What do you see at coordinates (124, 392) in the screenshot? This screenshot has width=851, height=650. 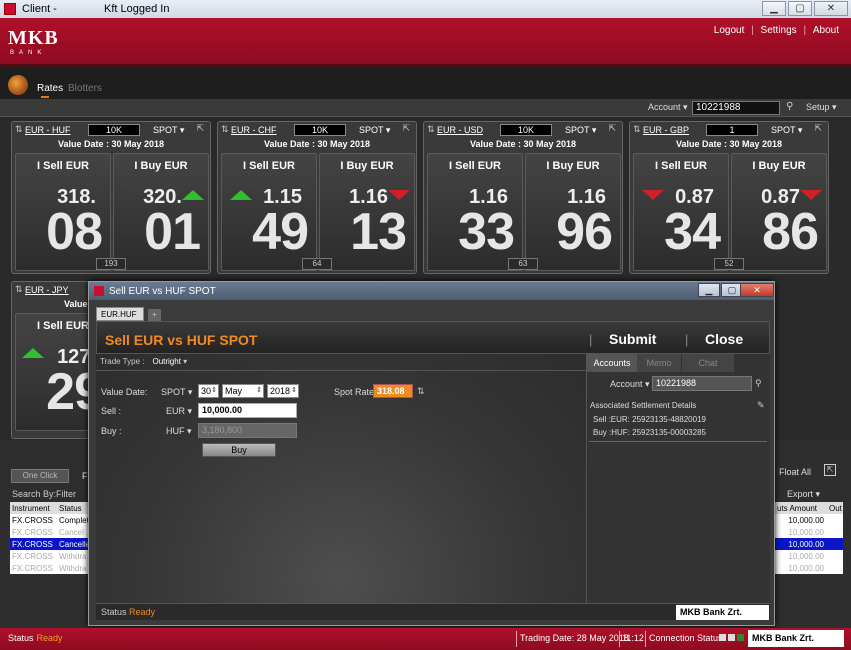 I see `value-date-label: Value Date:` at bounding box center [124, 392].